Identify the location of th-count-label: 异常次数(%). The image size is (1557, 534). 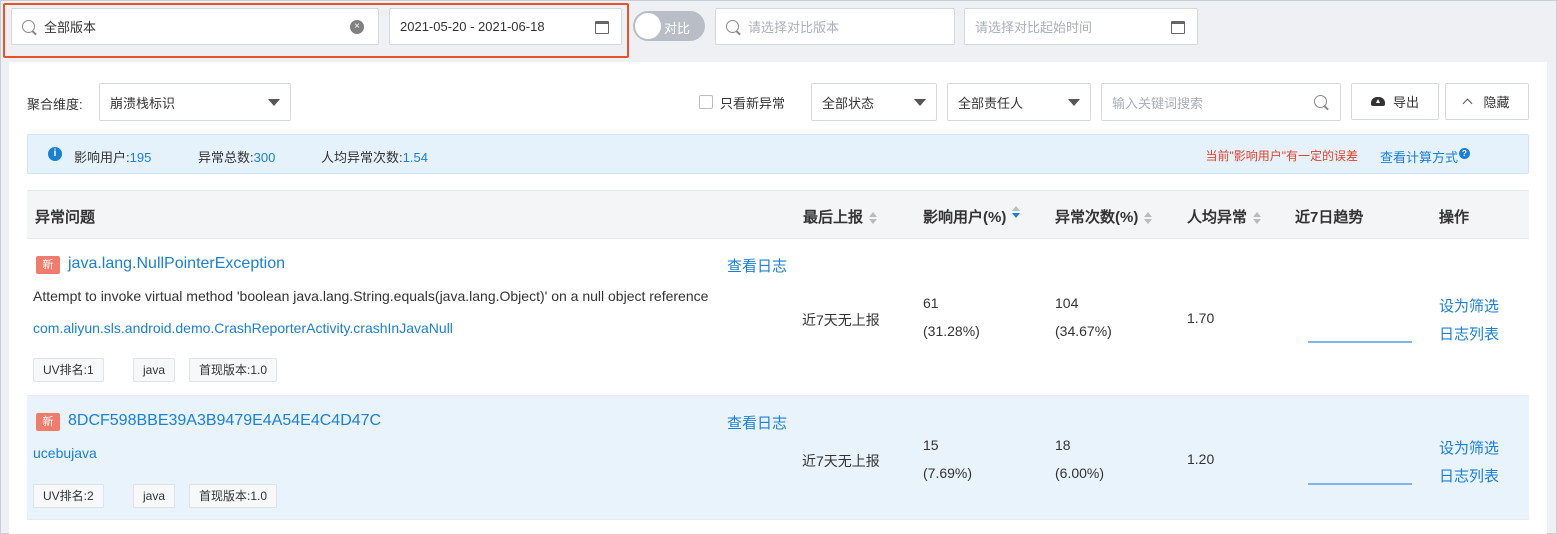
(1097, 217).